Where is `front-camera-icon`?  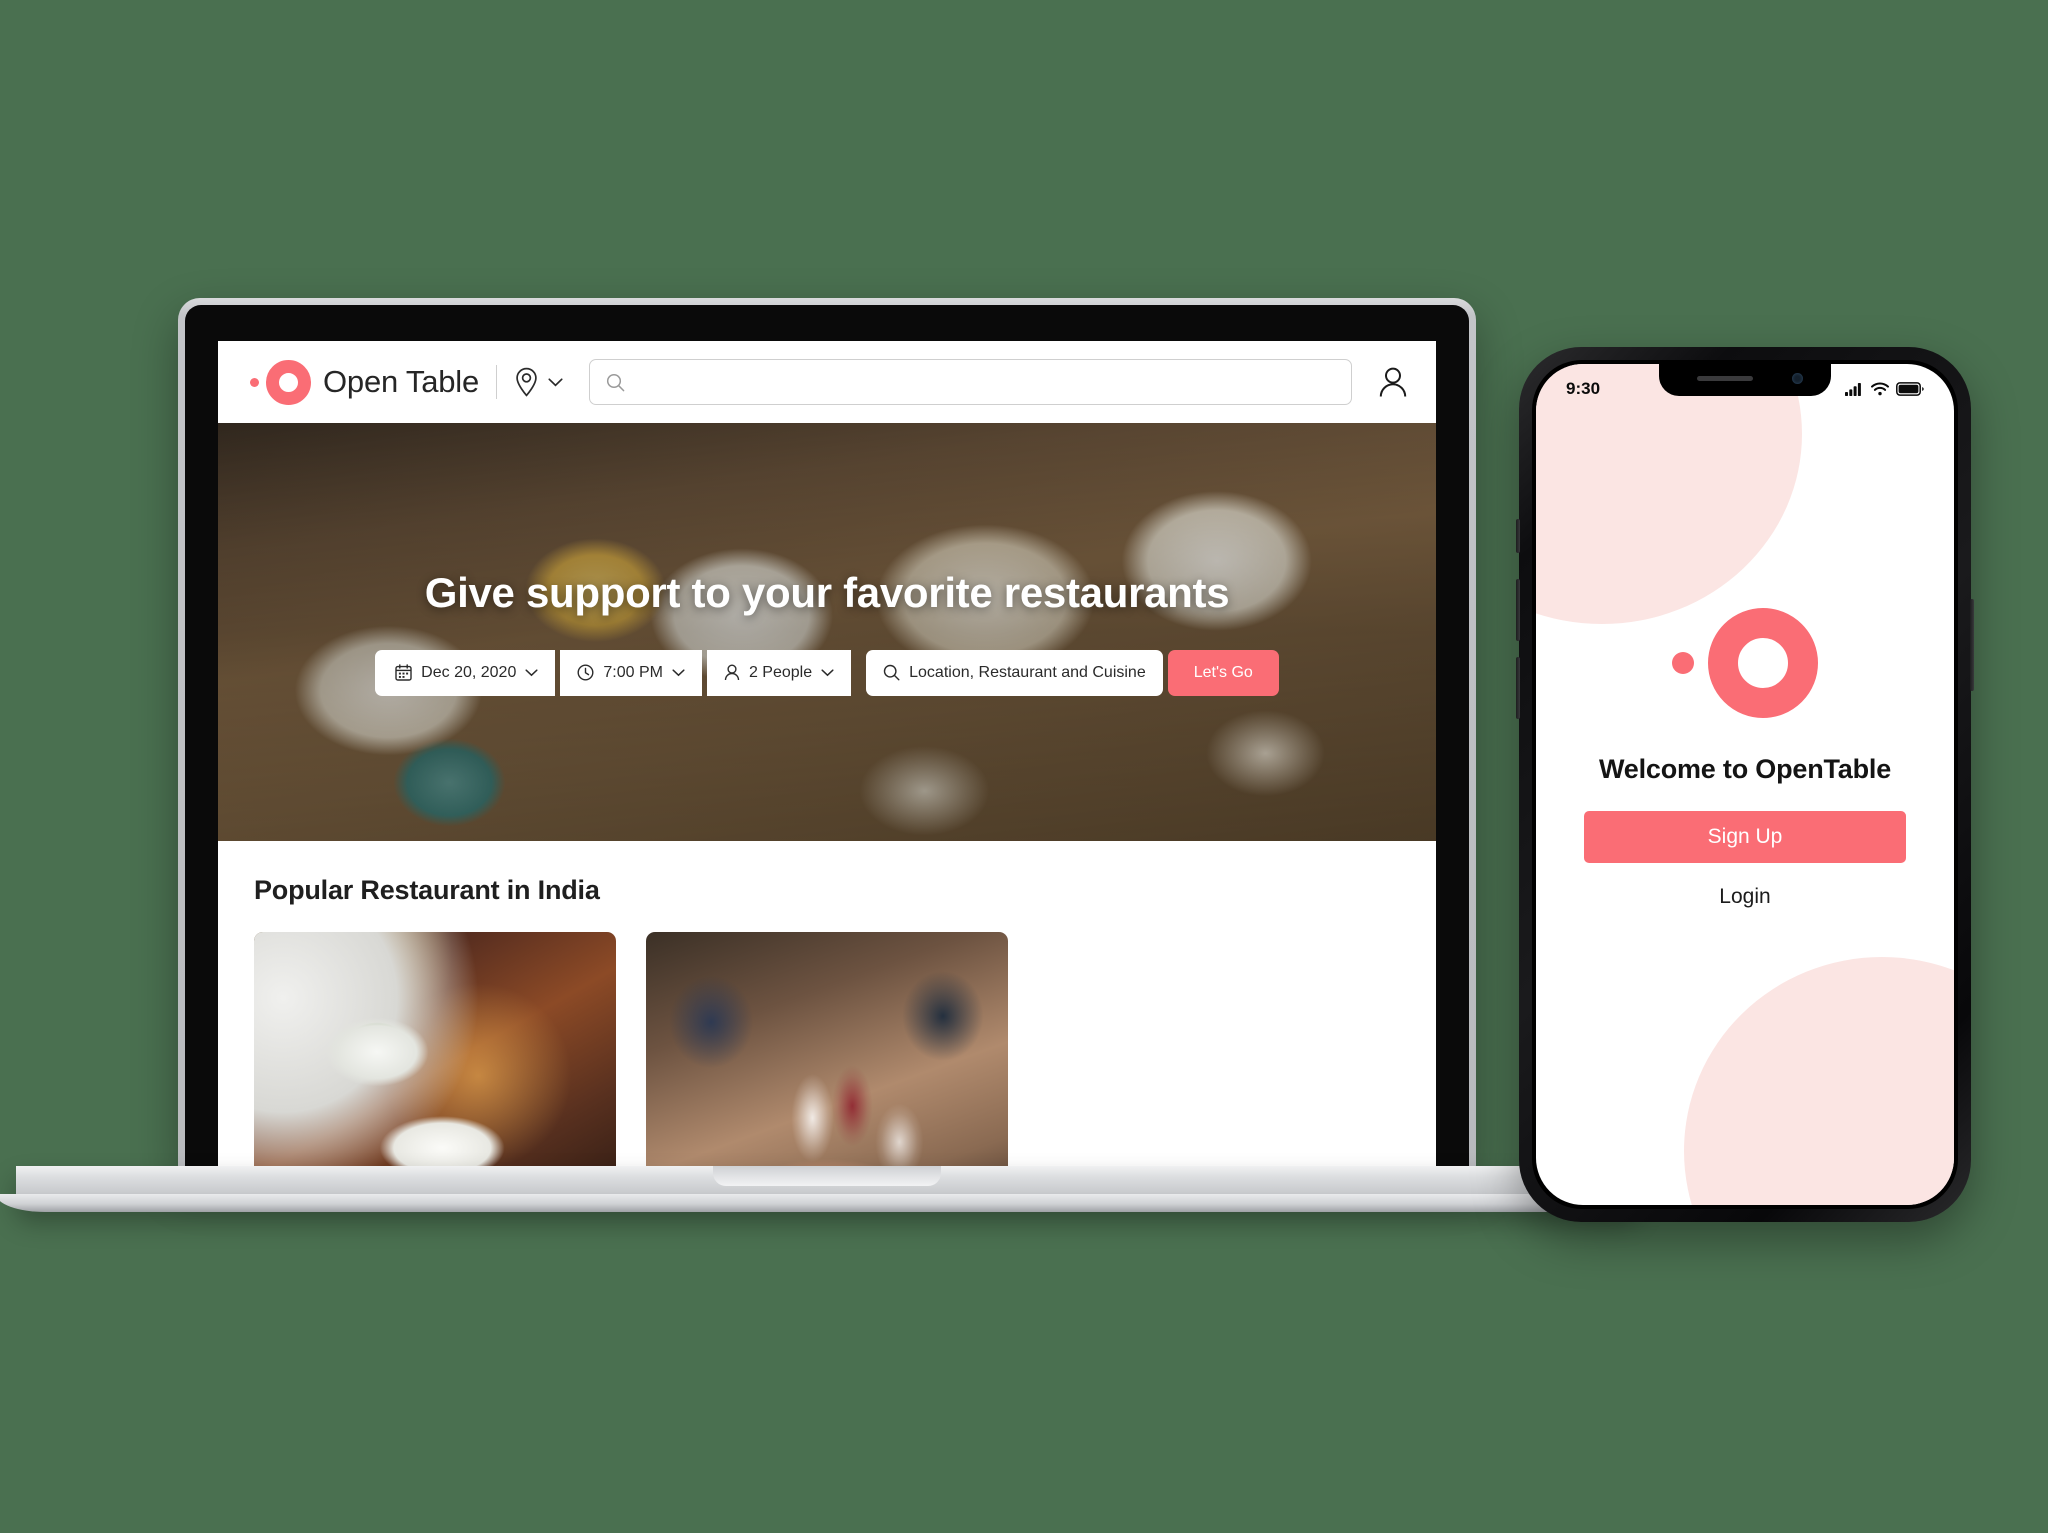
front-camera-icon is located at coordinates (1797, 378).